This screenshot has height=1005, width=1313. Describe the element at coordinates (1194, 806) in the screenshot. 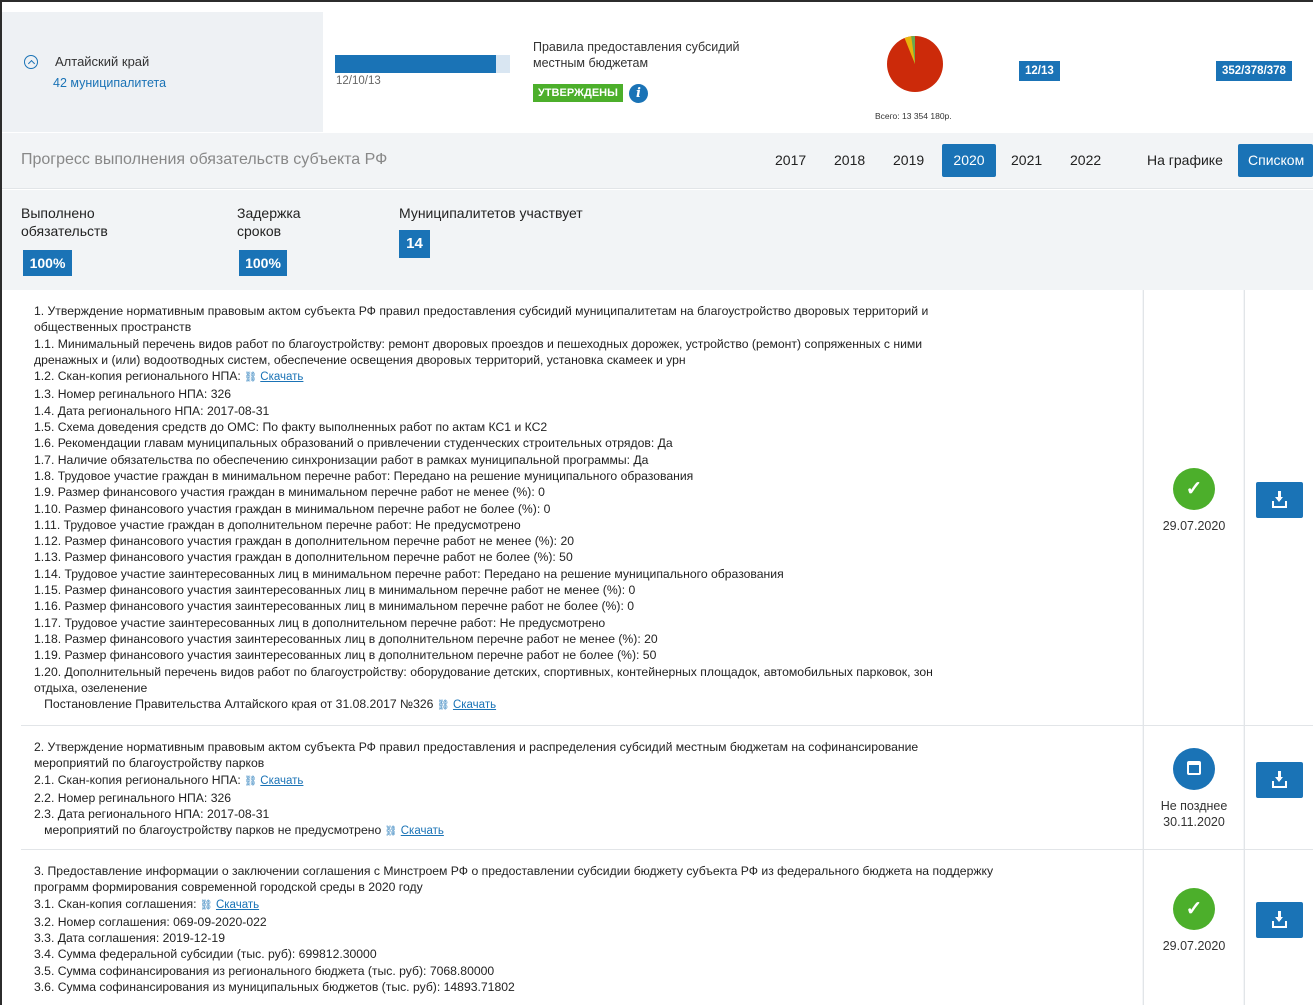

I see `status-date-line-1: Не позднее` at that location.